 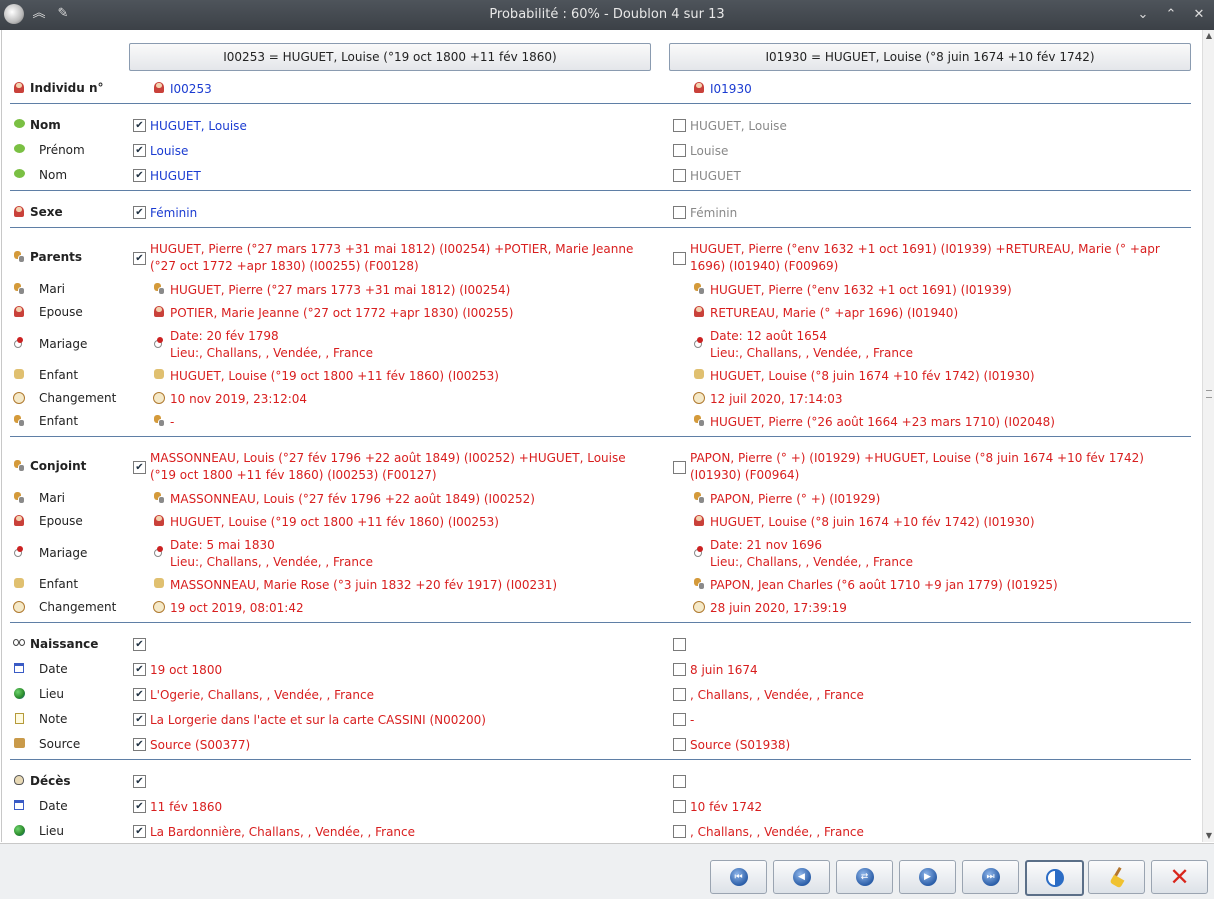 What do you see at coordinates (172, 422) in the screenshot?
I see `left-value: -` at bounding box center [172, 422].